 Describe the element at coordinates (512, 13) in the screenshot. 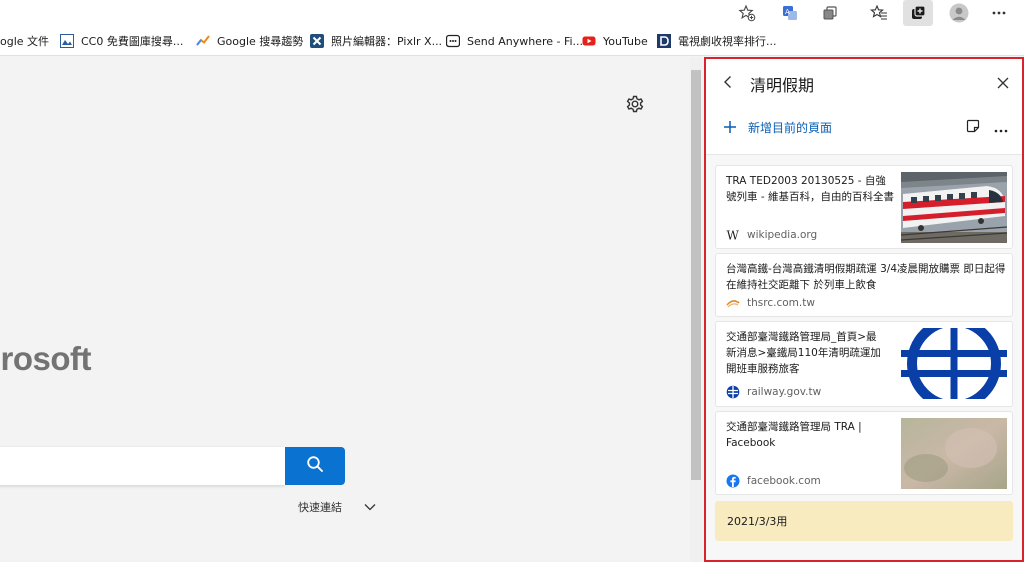

I see `browser-toolbar: A` at that location.